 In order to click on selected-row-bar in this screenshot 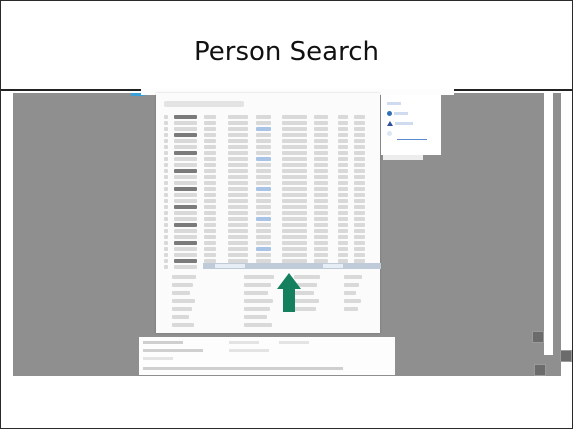, I will do `click(292, 266)`.